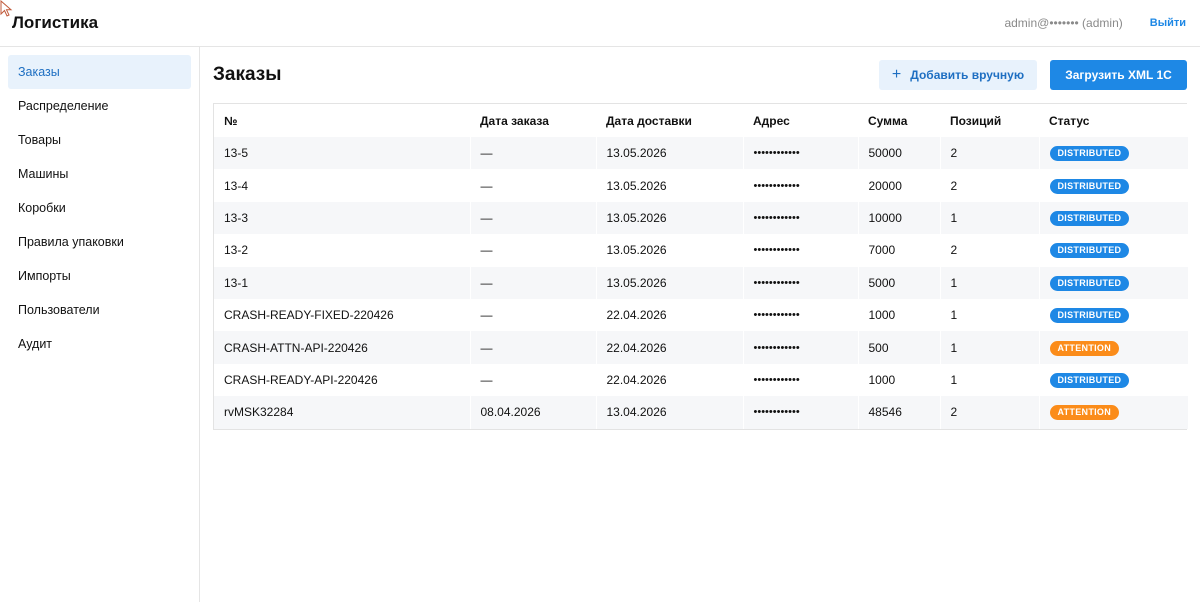 The width and height of the screenshot is (1200, 602). What do you see at coordinates (898, 218) in the screenshot?
I see `sum-cell: 10000` at bounding box center [898, 218].